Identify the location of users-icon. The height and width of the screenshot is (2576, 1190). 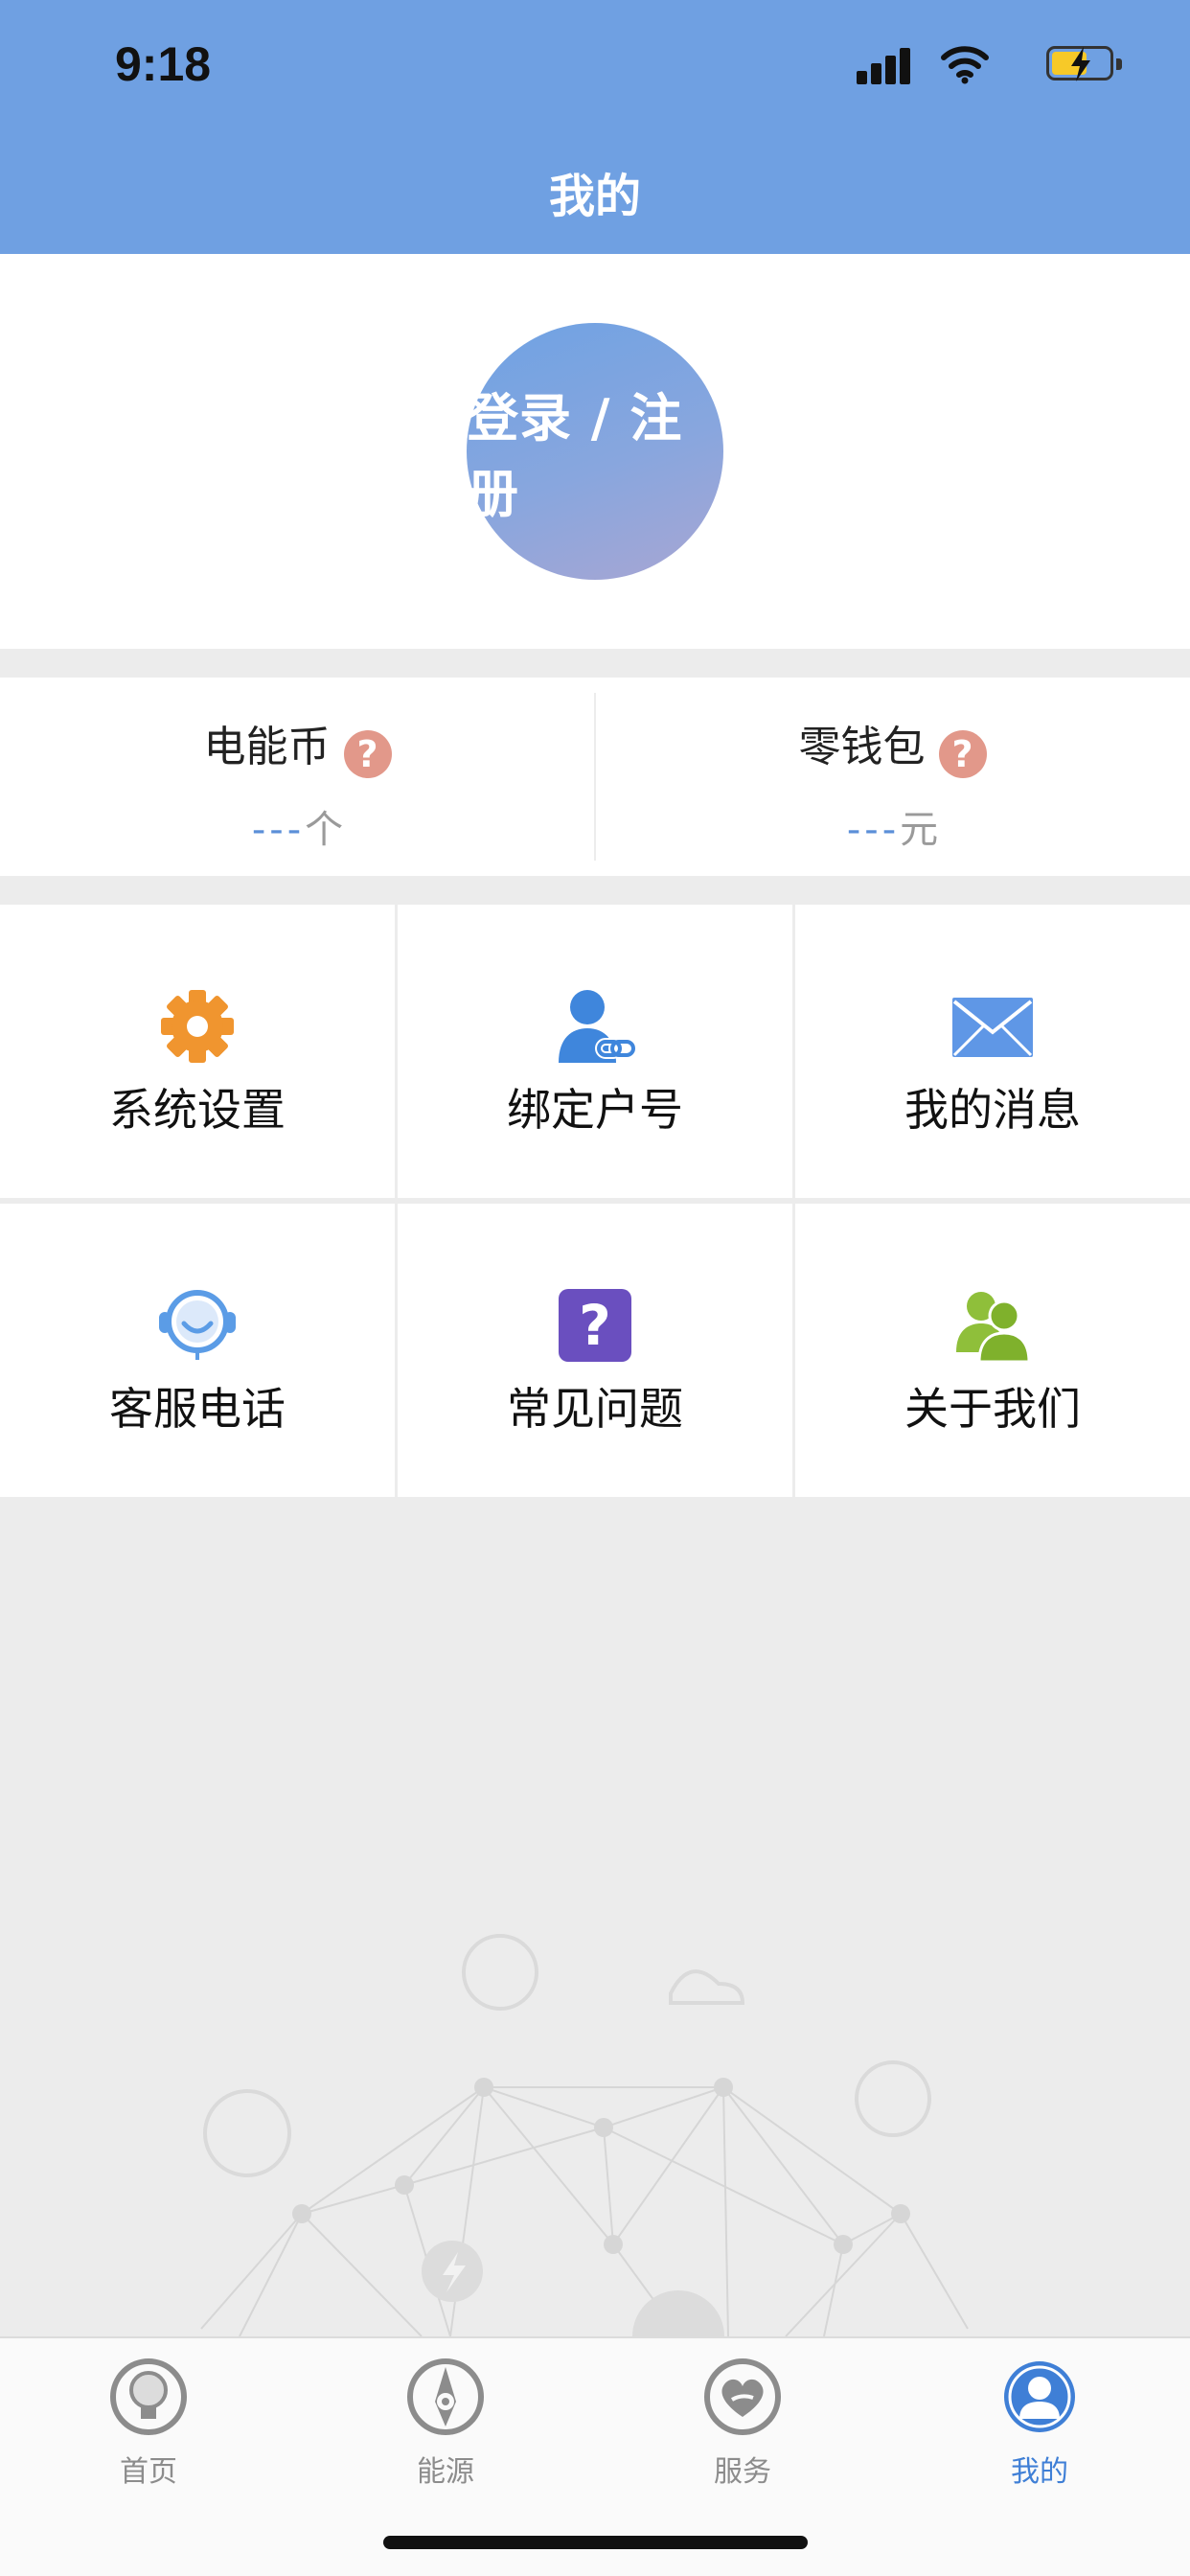
(994, 1328).